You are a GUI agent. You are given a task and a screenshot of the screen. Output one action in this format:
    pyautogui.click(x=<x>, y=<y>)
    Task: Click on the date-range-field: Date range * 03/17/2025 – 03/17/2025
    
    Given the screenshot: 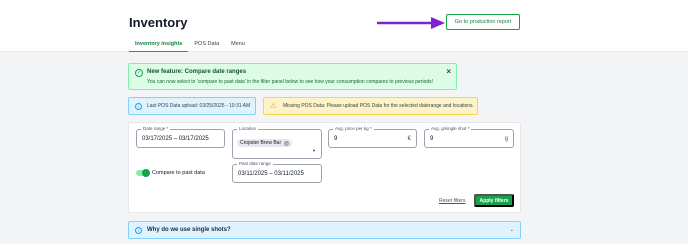 What is the action you would take?
    pyautogui.click(x=180, y=137)
    